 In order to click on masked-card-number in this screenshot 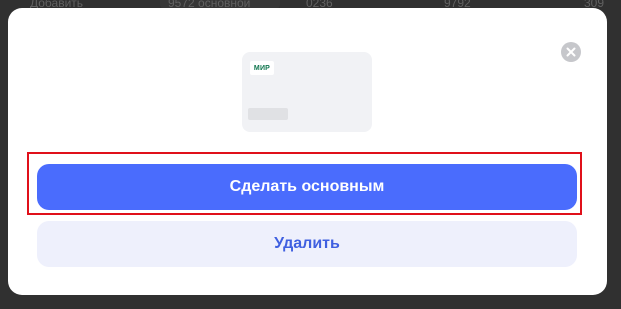, I will do `click(268, 114)`.